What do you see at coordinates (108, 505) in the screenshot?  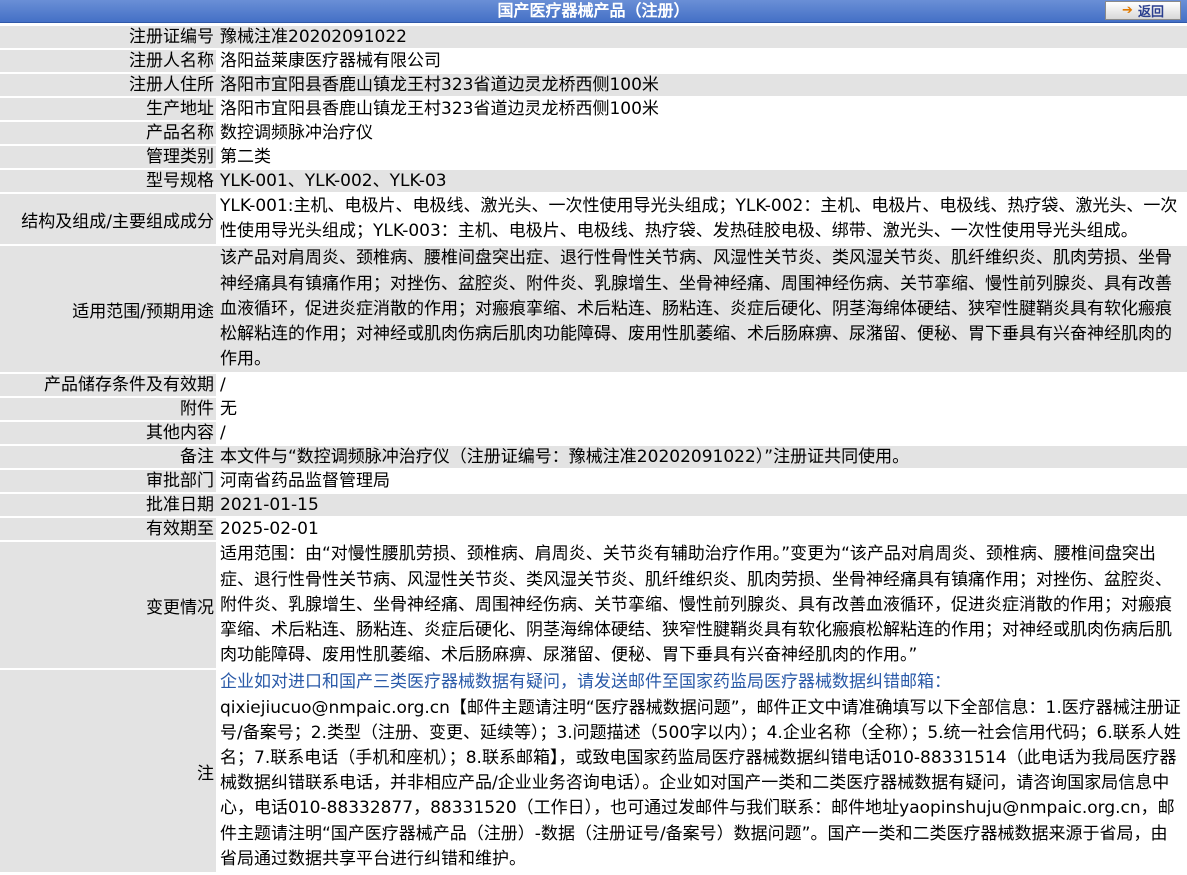 I see `label-approval-date: 批准日期` at bounding box center [108, 505].